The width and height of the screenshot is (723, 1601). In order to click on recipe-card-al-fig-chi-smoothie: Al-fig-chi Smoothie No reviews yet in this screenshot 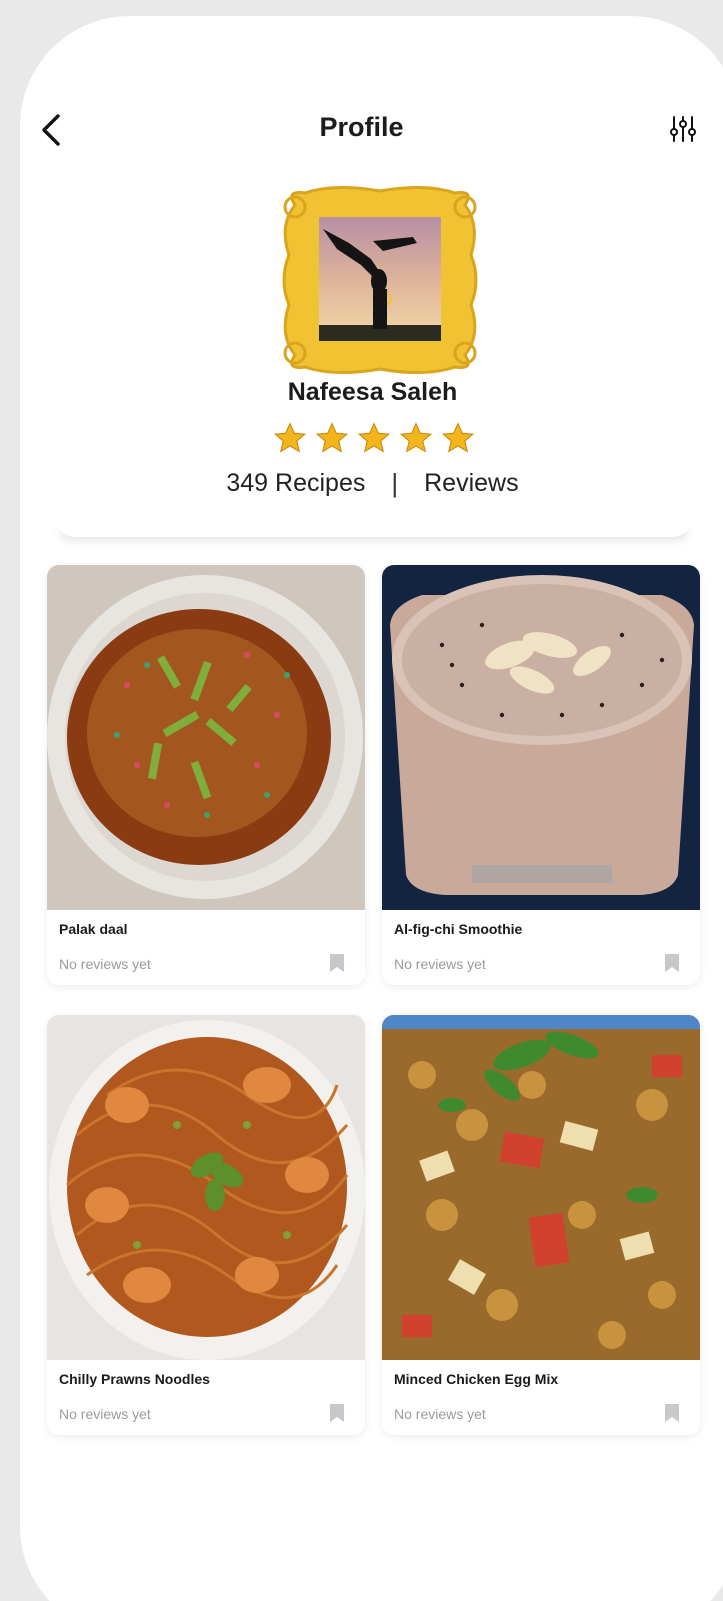, I will do `click(541, 775)`.